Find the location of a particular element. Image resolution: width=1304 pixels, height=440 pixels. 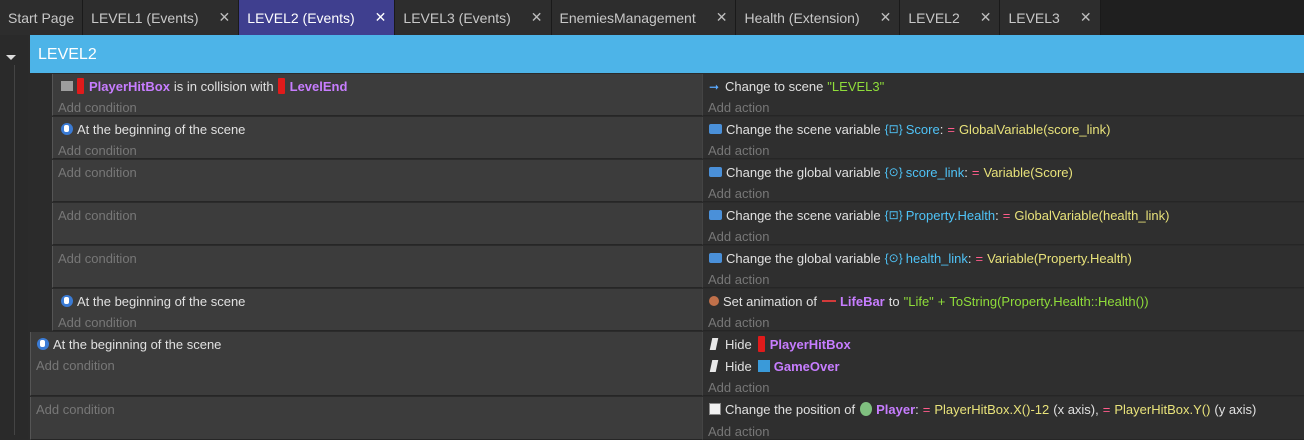

action-text: Change the scene variable is located at coordinates (803, 129).